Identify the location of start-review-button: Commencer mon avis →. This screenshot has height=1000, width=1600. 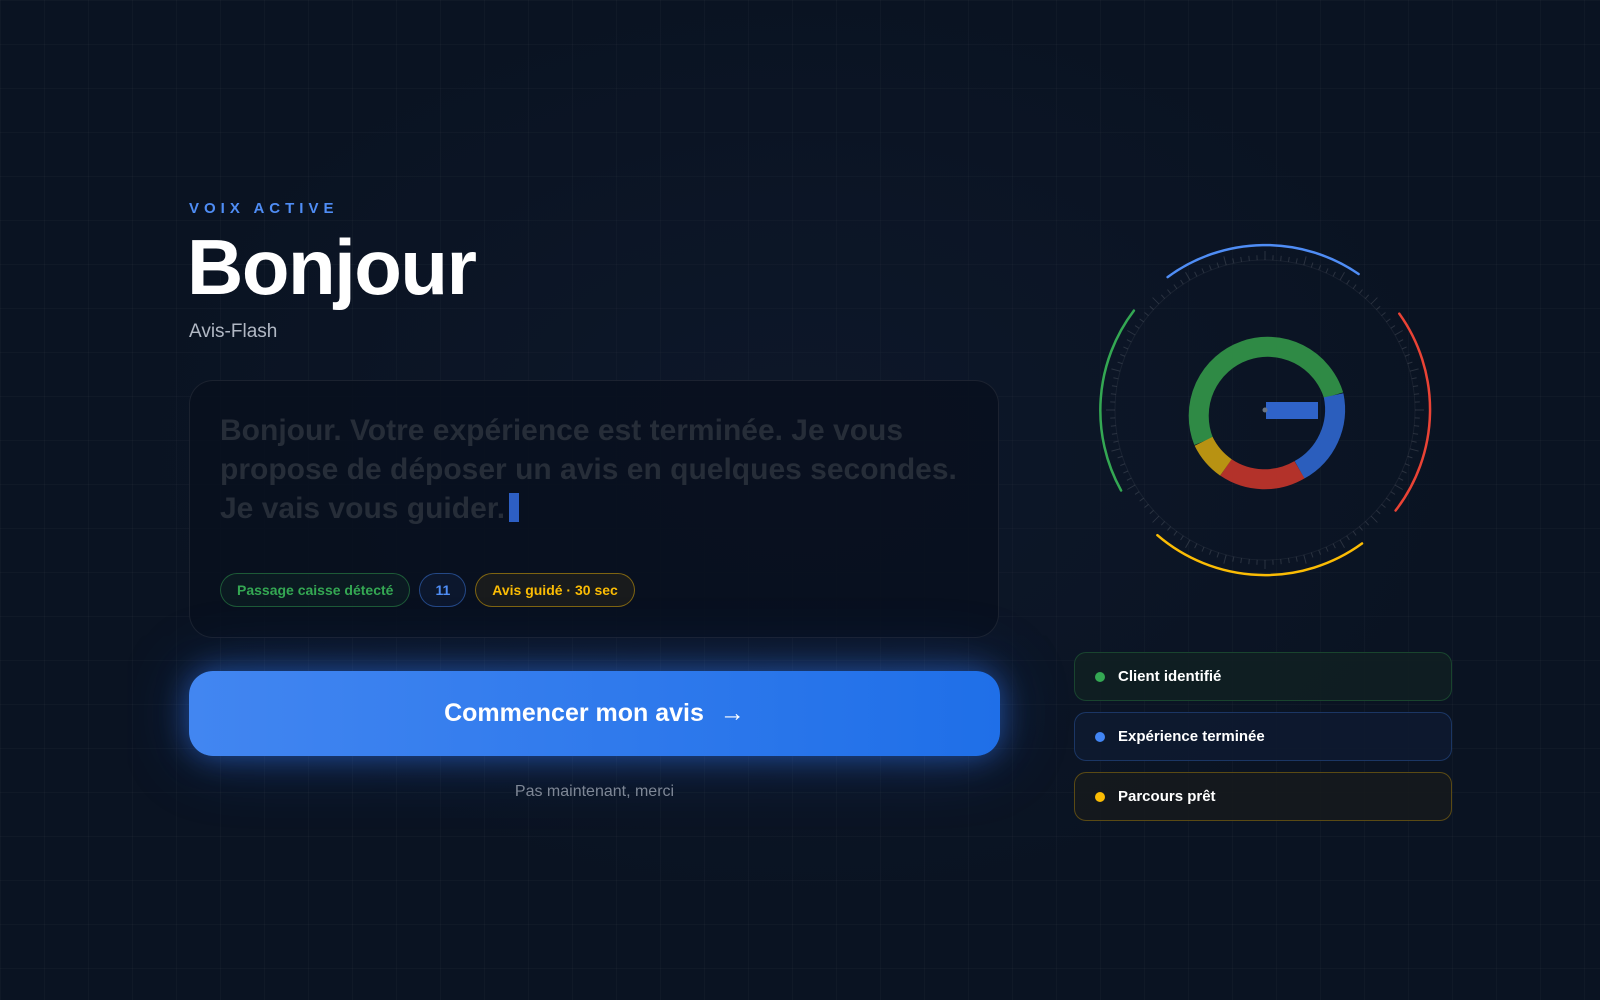
(594, 713).